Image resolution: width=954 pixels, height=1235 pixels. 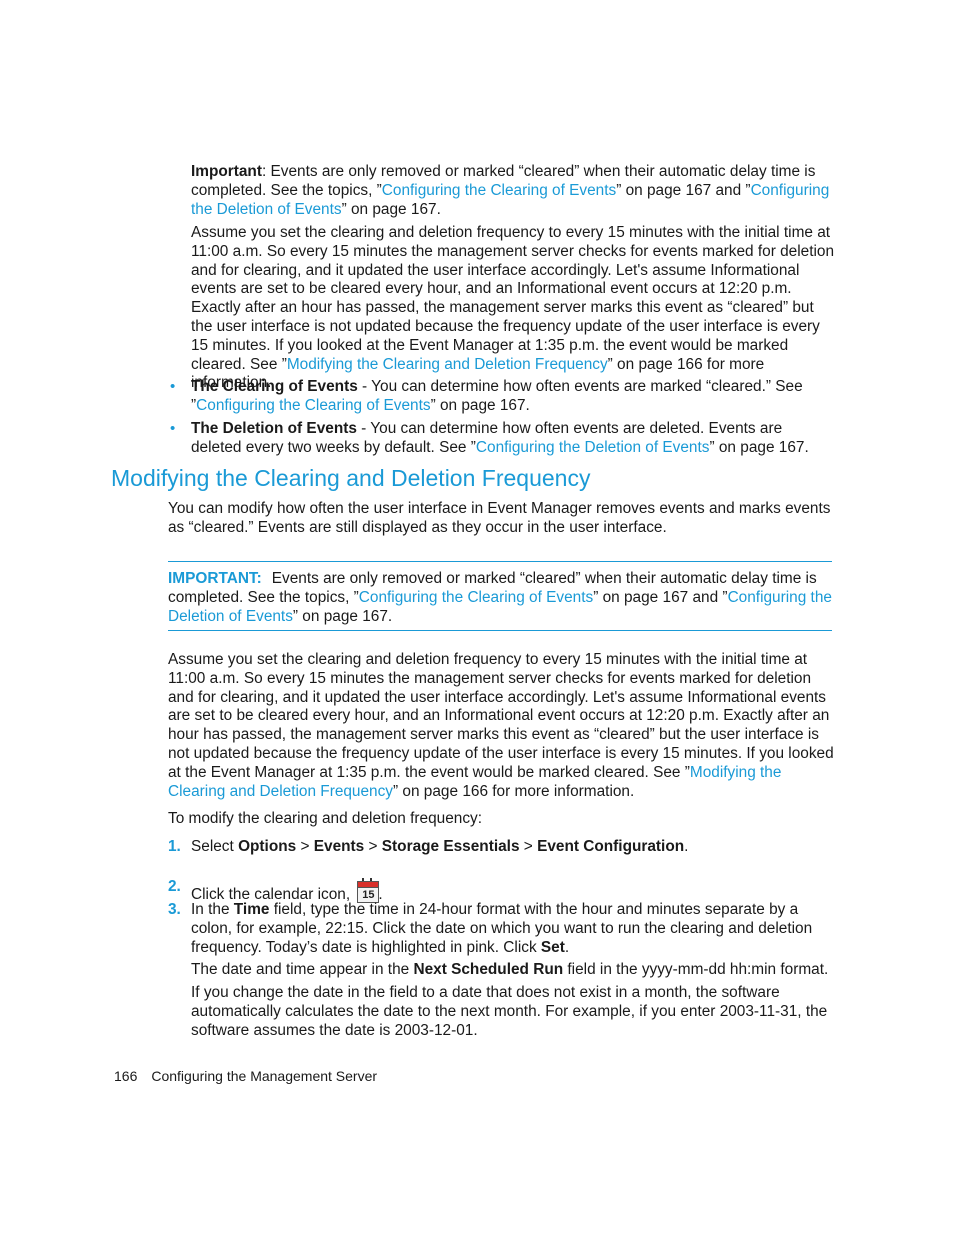 What do you see at coordinates (226, 171) in the screenshot?
I see `important-label: Important` at bounding box center [226, 171].